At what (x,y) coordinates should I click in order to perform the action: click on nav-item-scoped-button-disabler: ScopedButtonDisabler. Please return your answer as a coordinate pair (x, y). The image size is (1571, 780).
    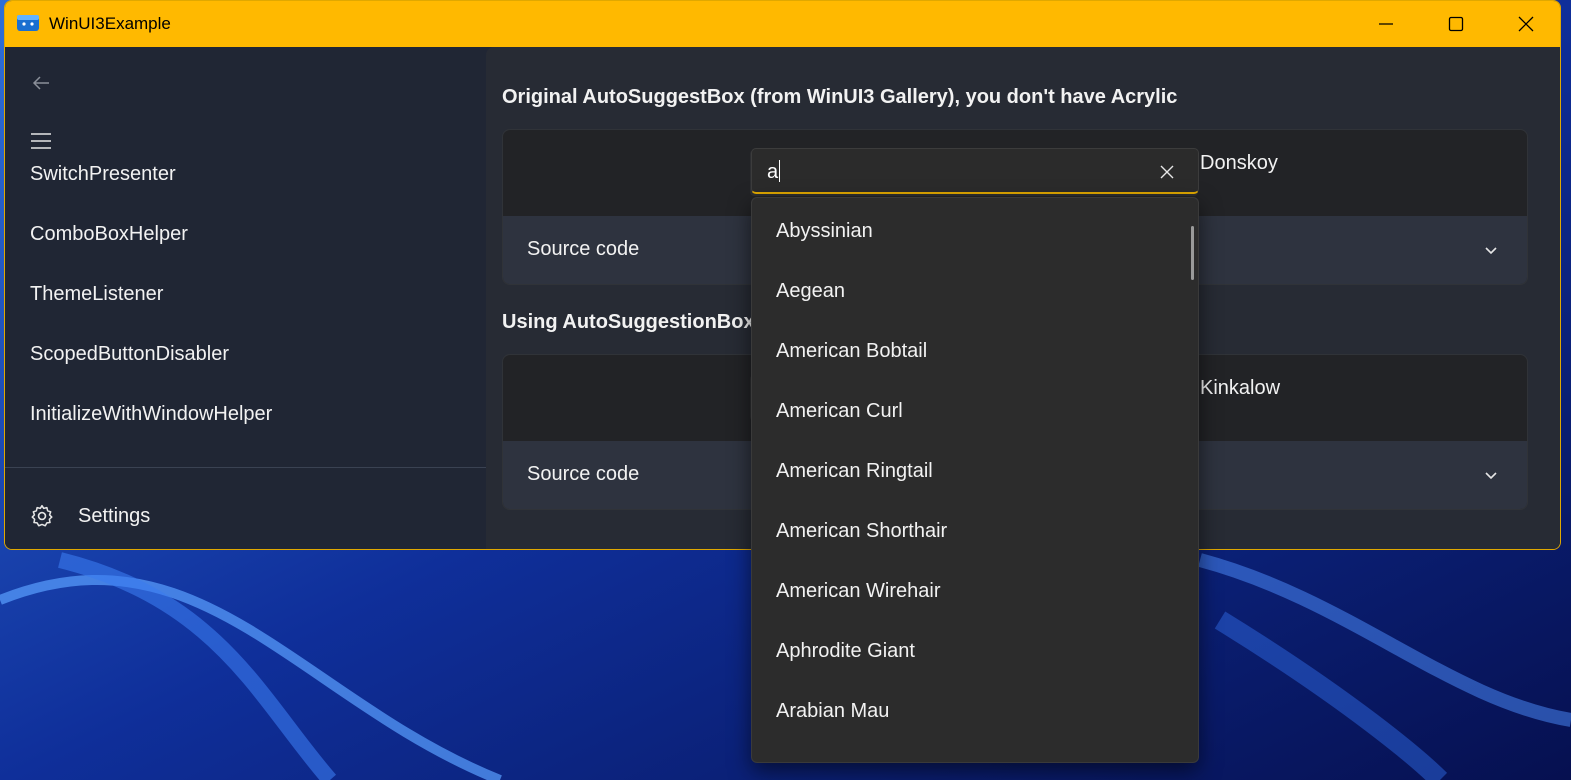
    Looking at the image, I should click on (129, 354).